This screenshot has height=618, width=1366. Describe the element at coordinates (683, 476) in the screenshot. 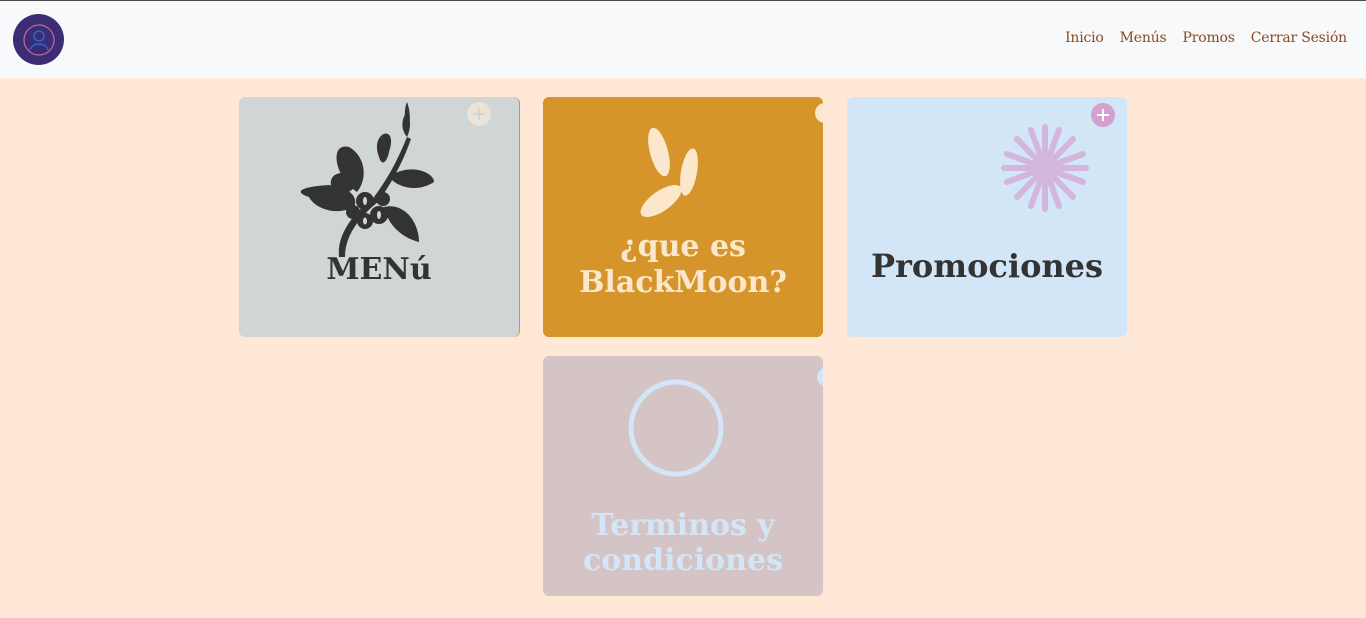

I see `card-terminos: Terminos y condiciones` at that location.